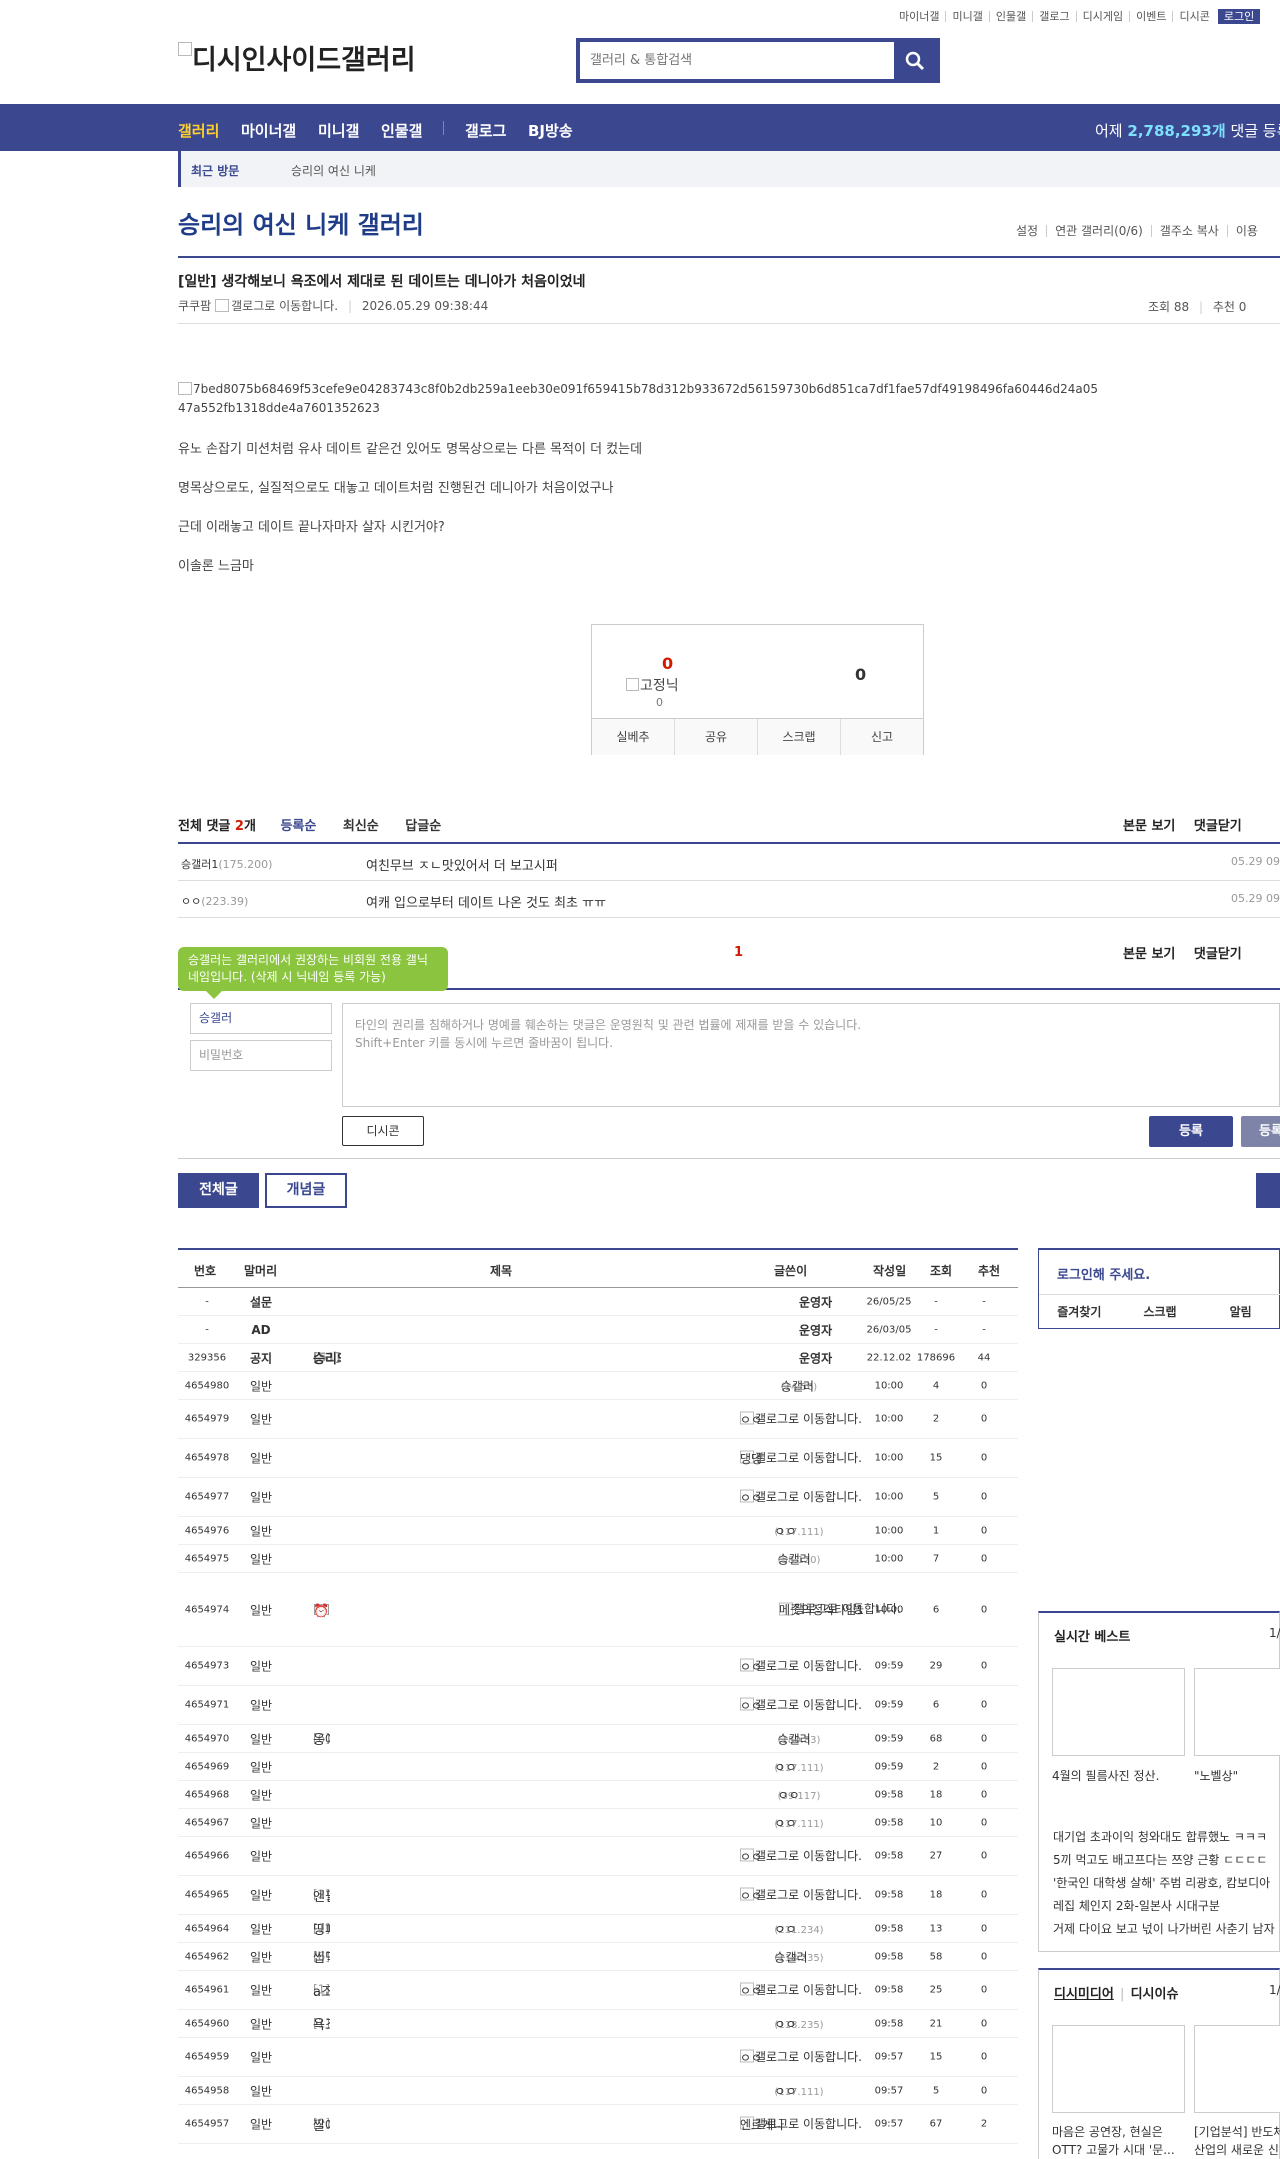 The image size is (1280, 2159). What do you see at coordinates (321, 1956) in the screenshot?
I see `post-title-link: 씹덕겜 안해서그런가 여캐가 대놓고 엉덩이흔드는거 [6]` at bounding box center [321, 1956].